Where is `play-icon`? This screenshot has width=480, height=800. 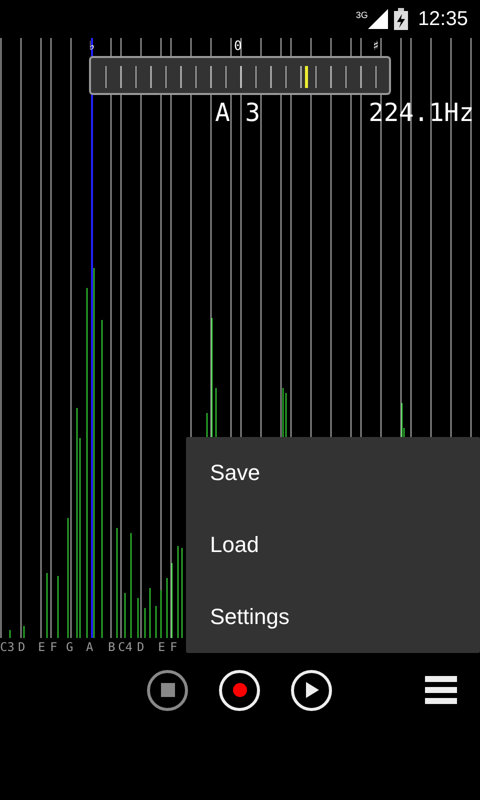 play-icon is located at coordinates (311, 690).